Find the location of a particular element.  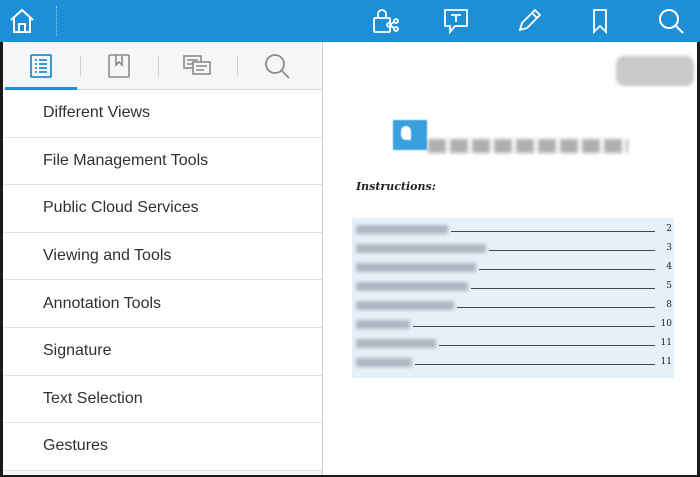

share-button is located at coordinates (385, 21).